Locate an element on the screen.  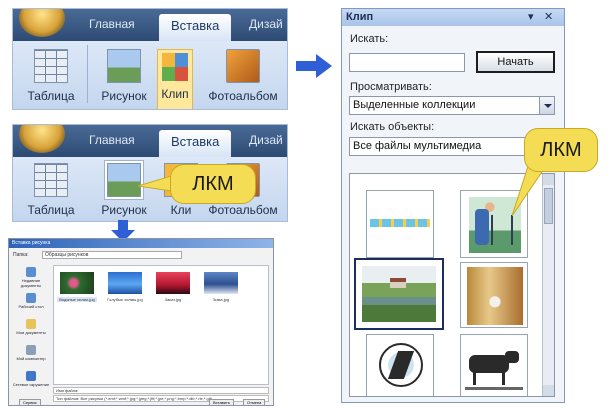
place-label: Сетевое окружение is located at coordinates (31, 384).